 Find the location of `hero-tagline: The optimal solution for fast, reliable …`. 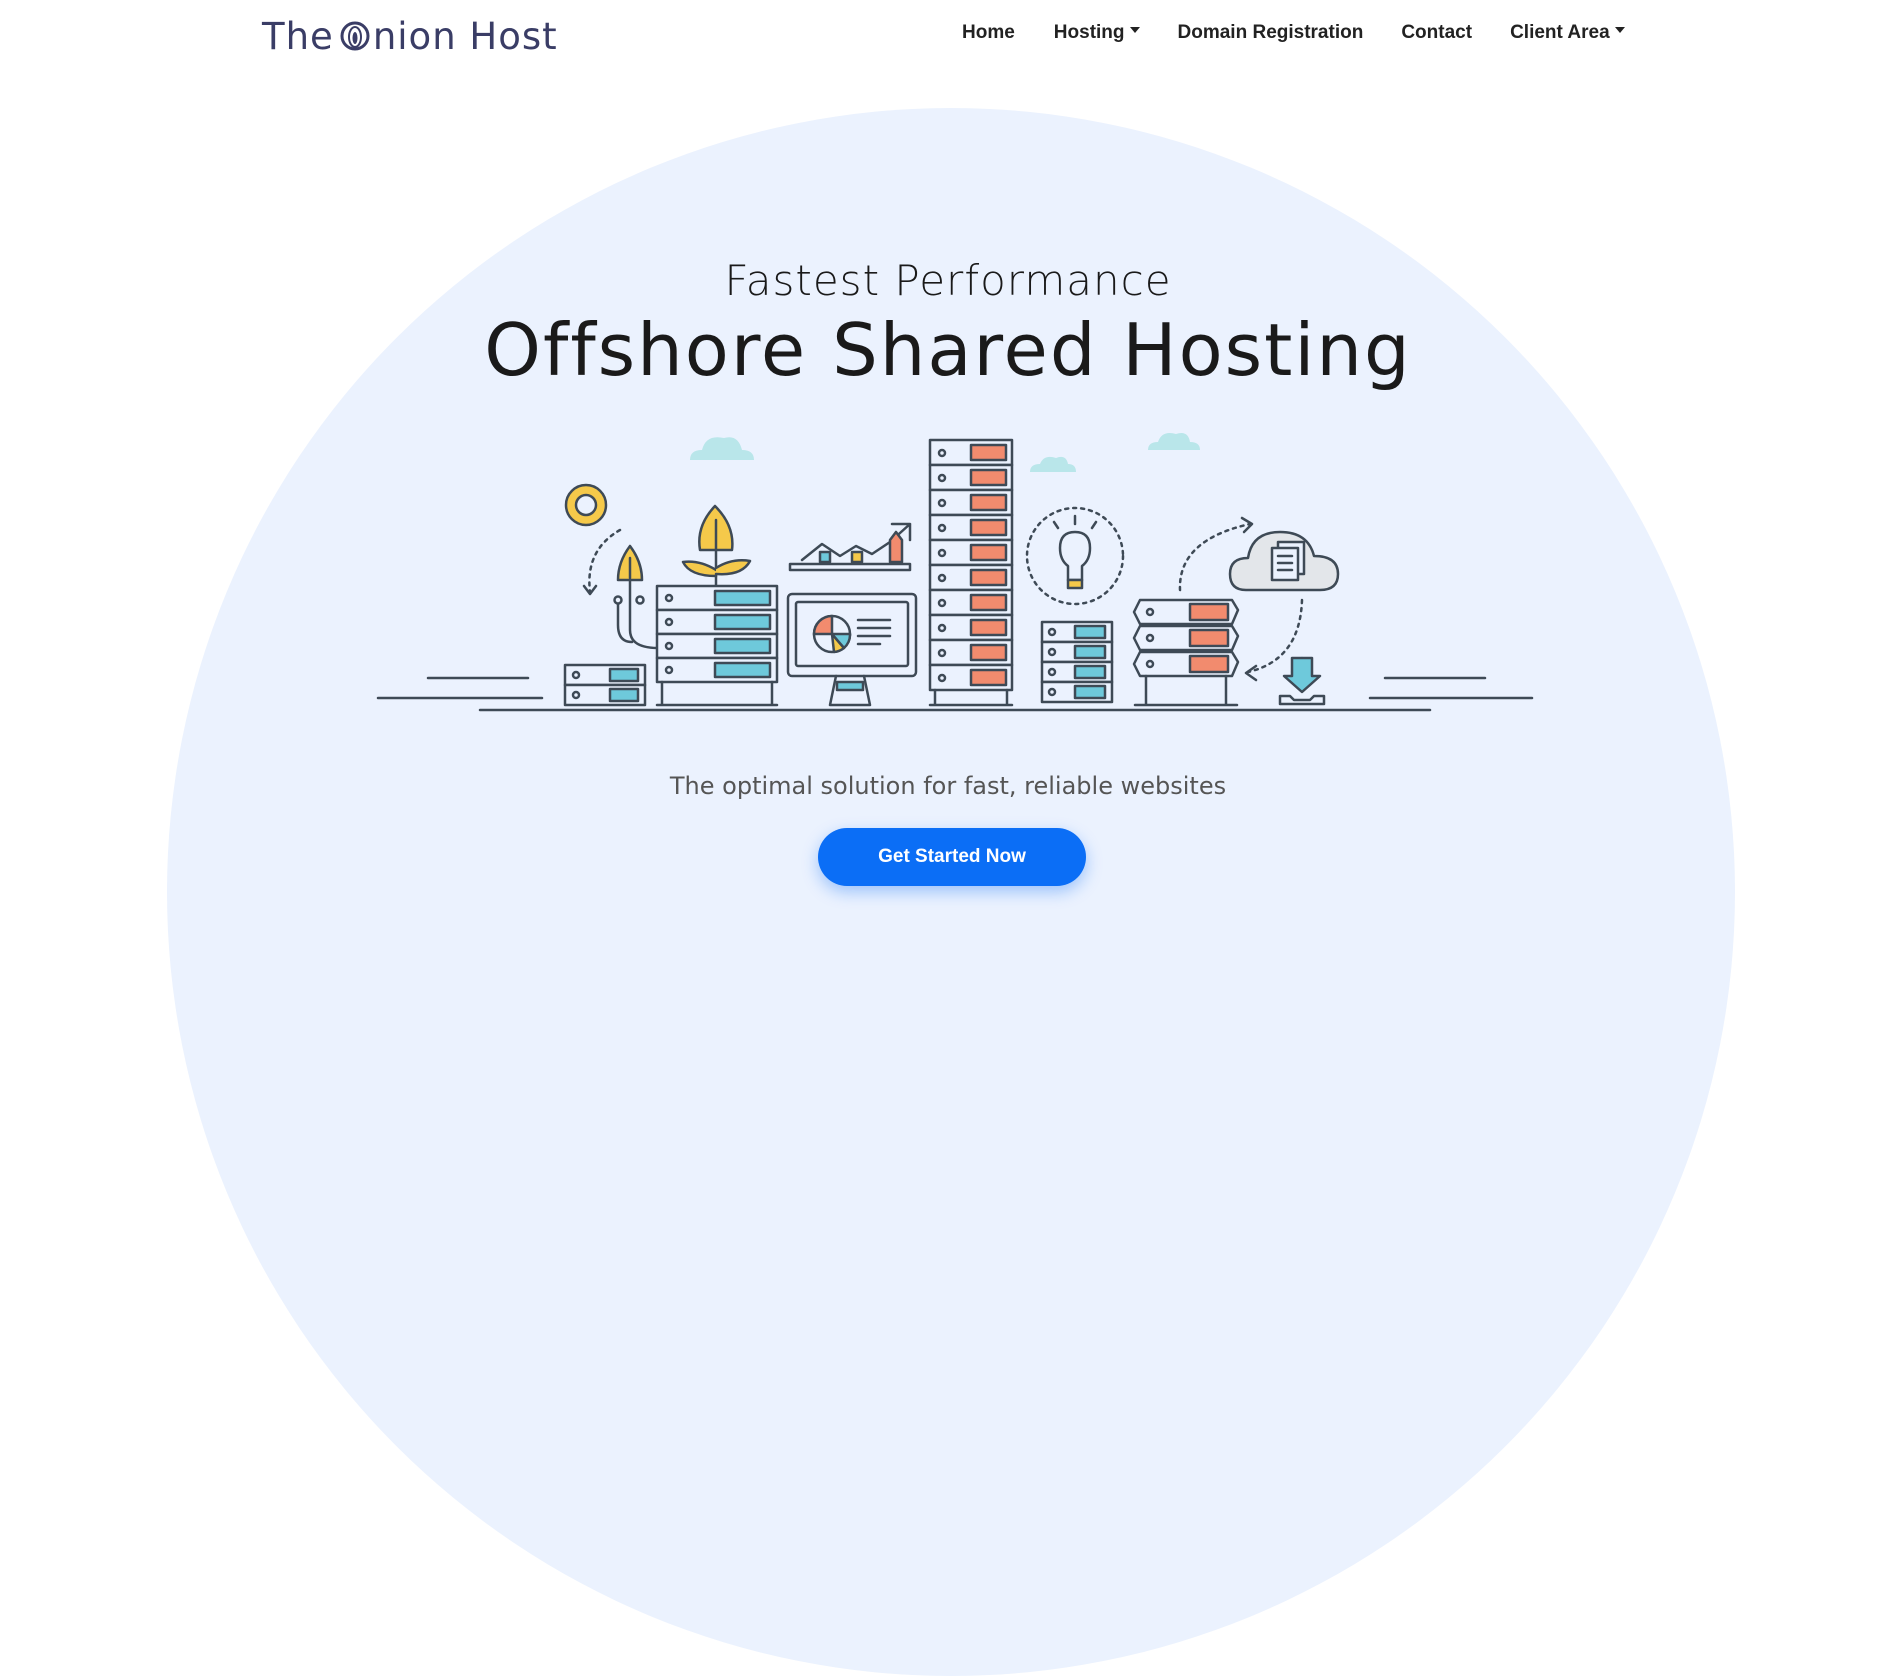

hero-tagline: The optimal solution for fast, reliable … is located at coordinates (948, 786).